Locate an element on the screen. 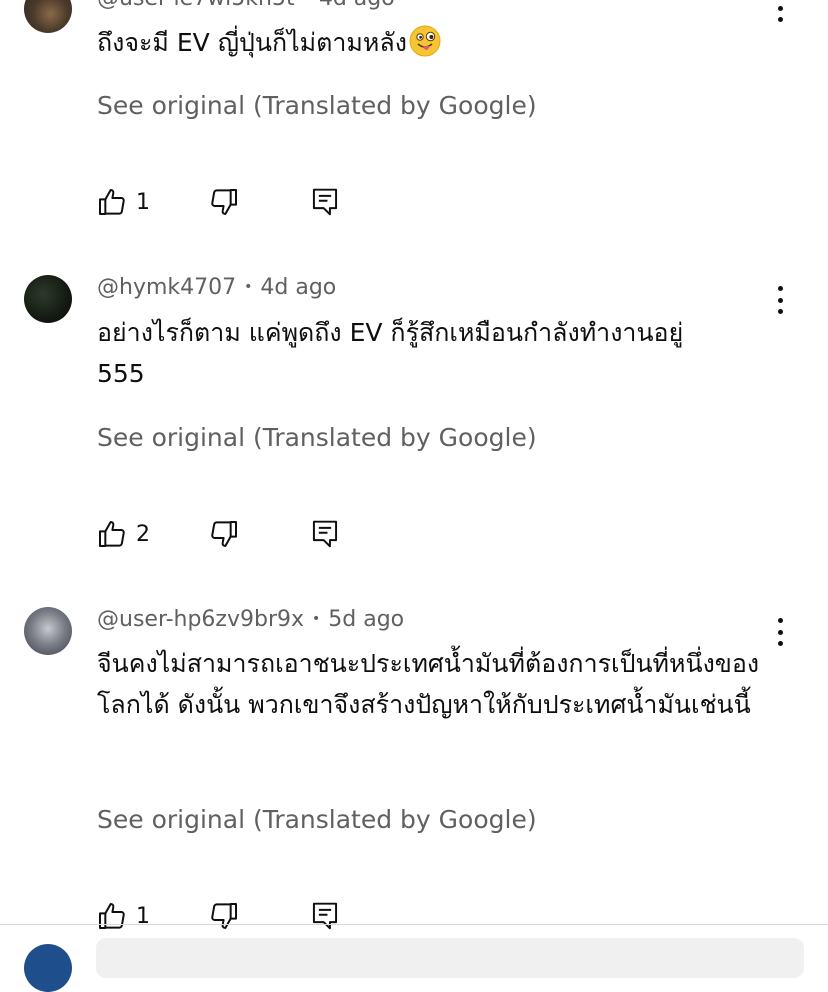 The height and width of the screenshot is (992, 828). comment-author: @user-le7wi5kh5t is located at coordinates (196, 5).